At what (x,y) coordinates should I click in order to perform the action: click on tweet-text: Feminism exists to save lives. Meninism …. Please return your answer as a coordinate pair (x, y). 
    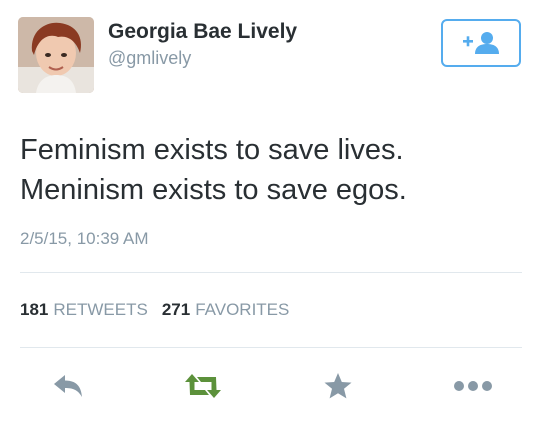
    Looking at the image, I should click on (213, 170).